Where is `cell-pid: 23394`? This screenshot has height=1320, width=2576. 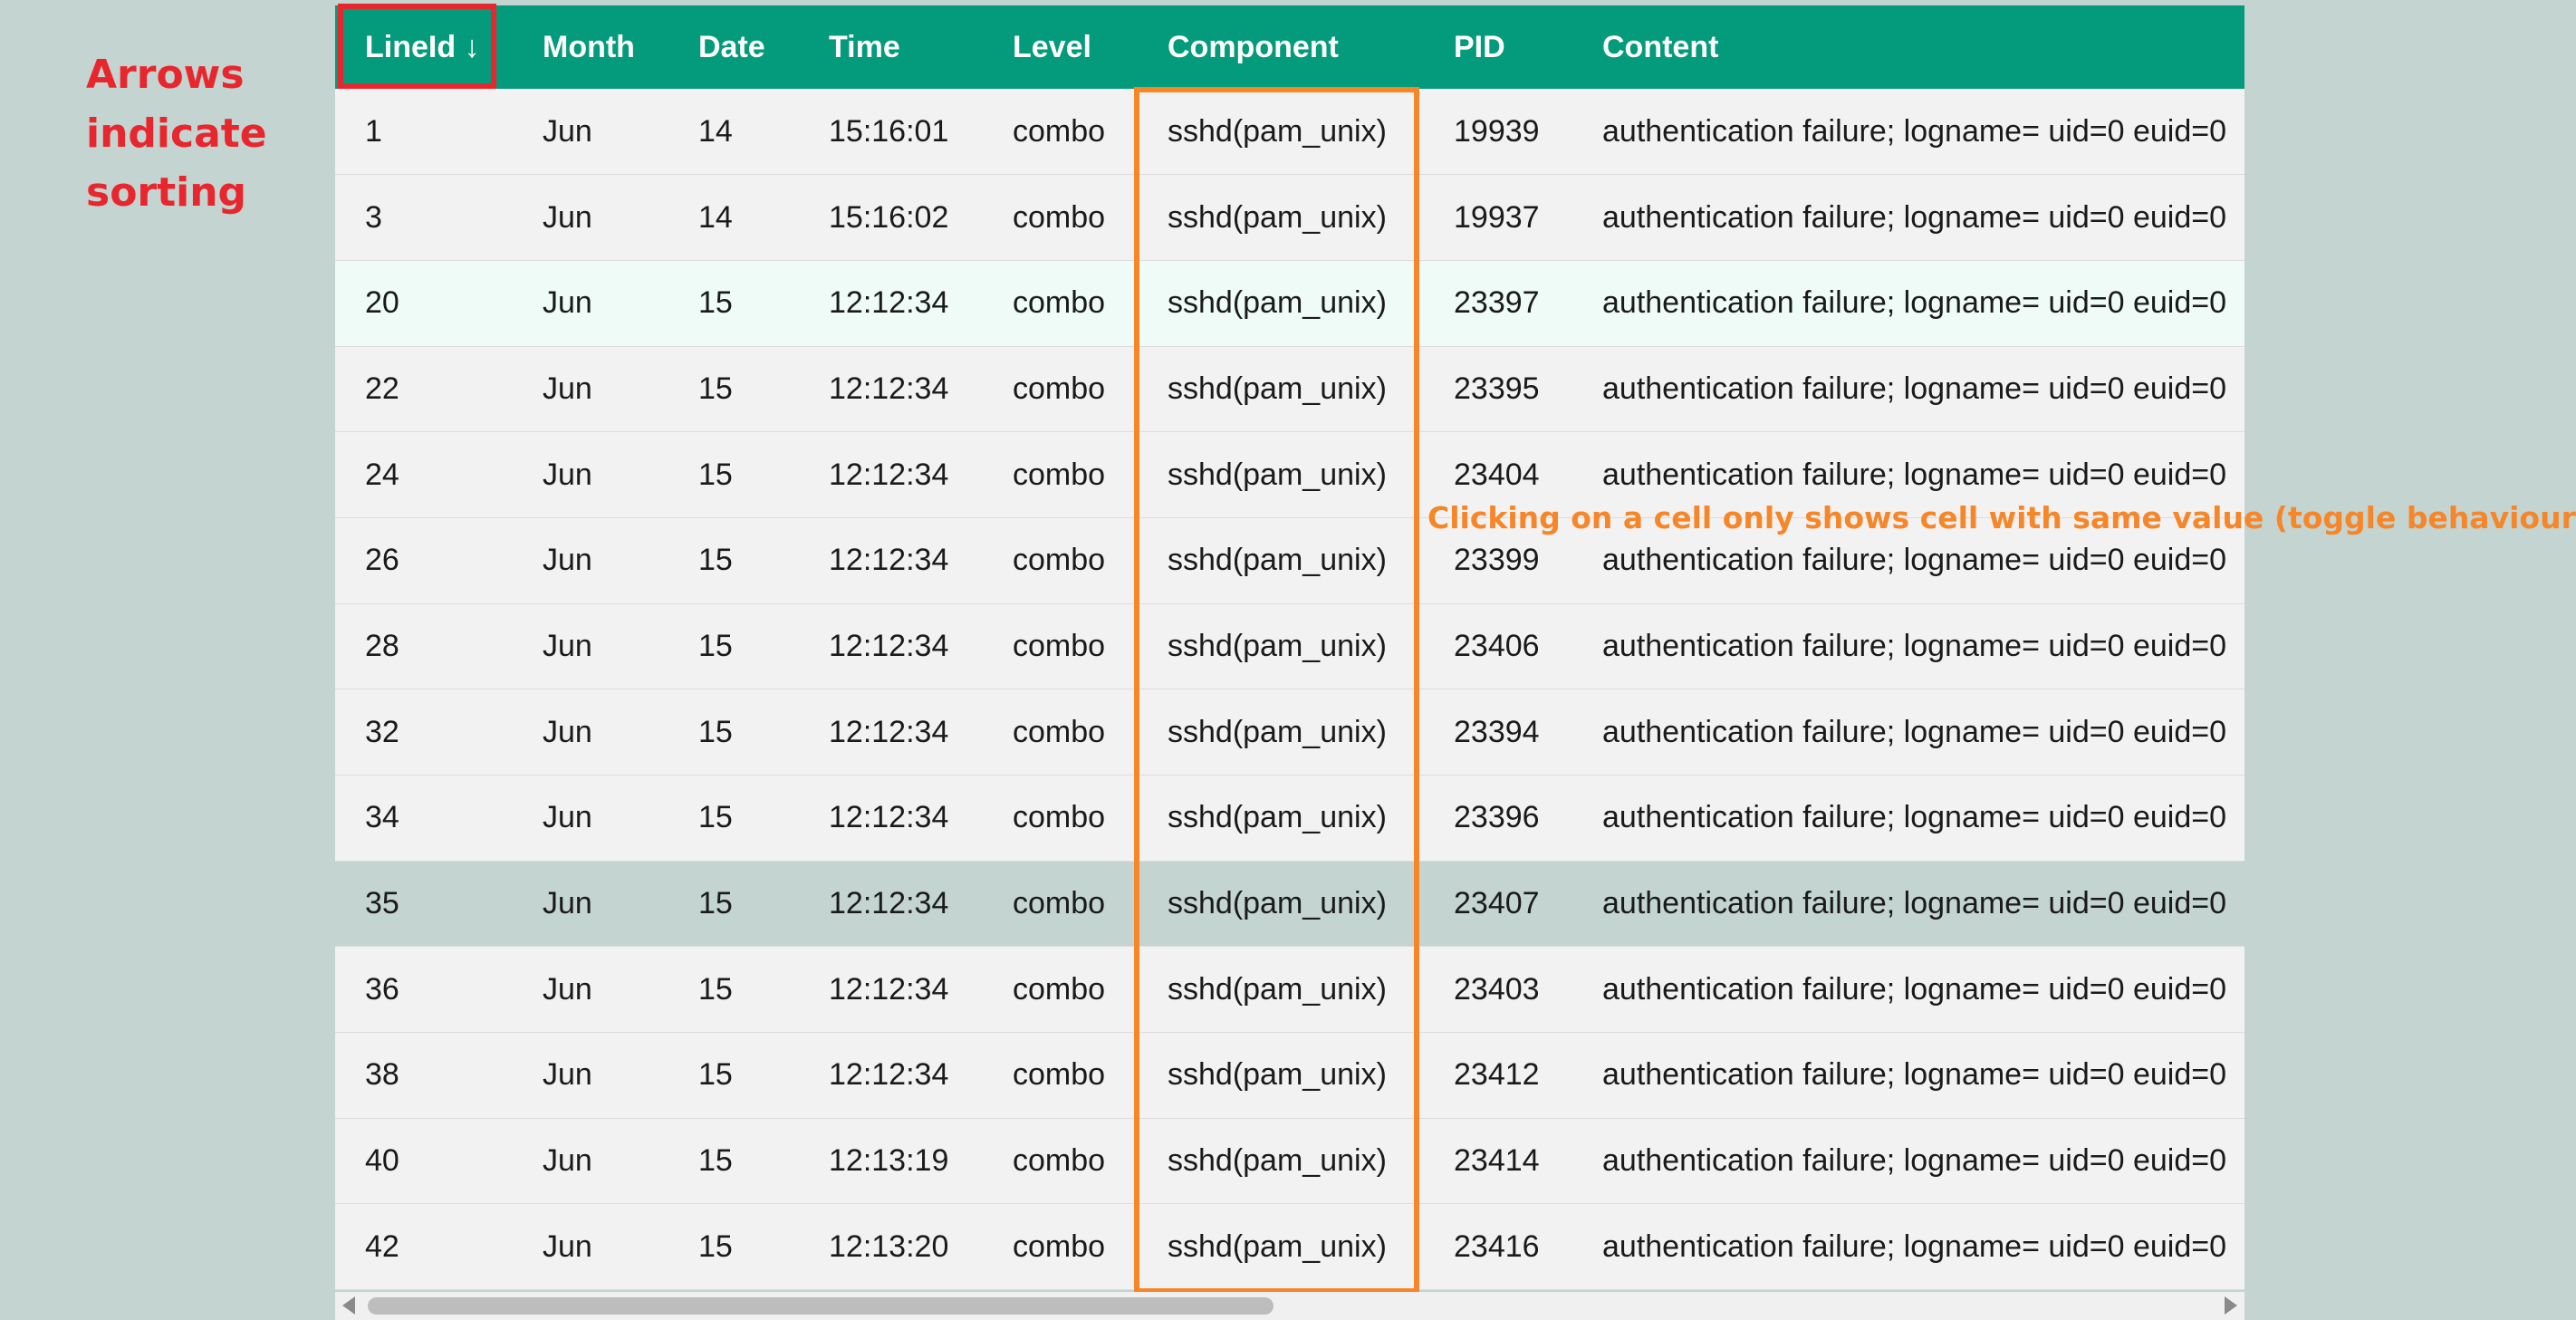 cell-pid: 23394 is located at coordinates (1498, 733).